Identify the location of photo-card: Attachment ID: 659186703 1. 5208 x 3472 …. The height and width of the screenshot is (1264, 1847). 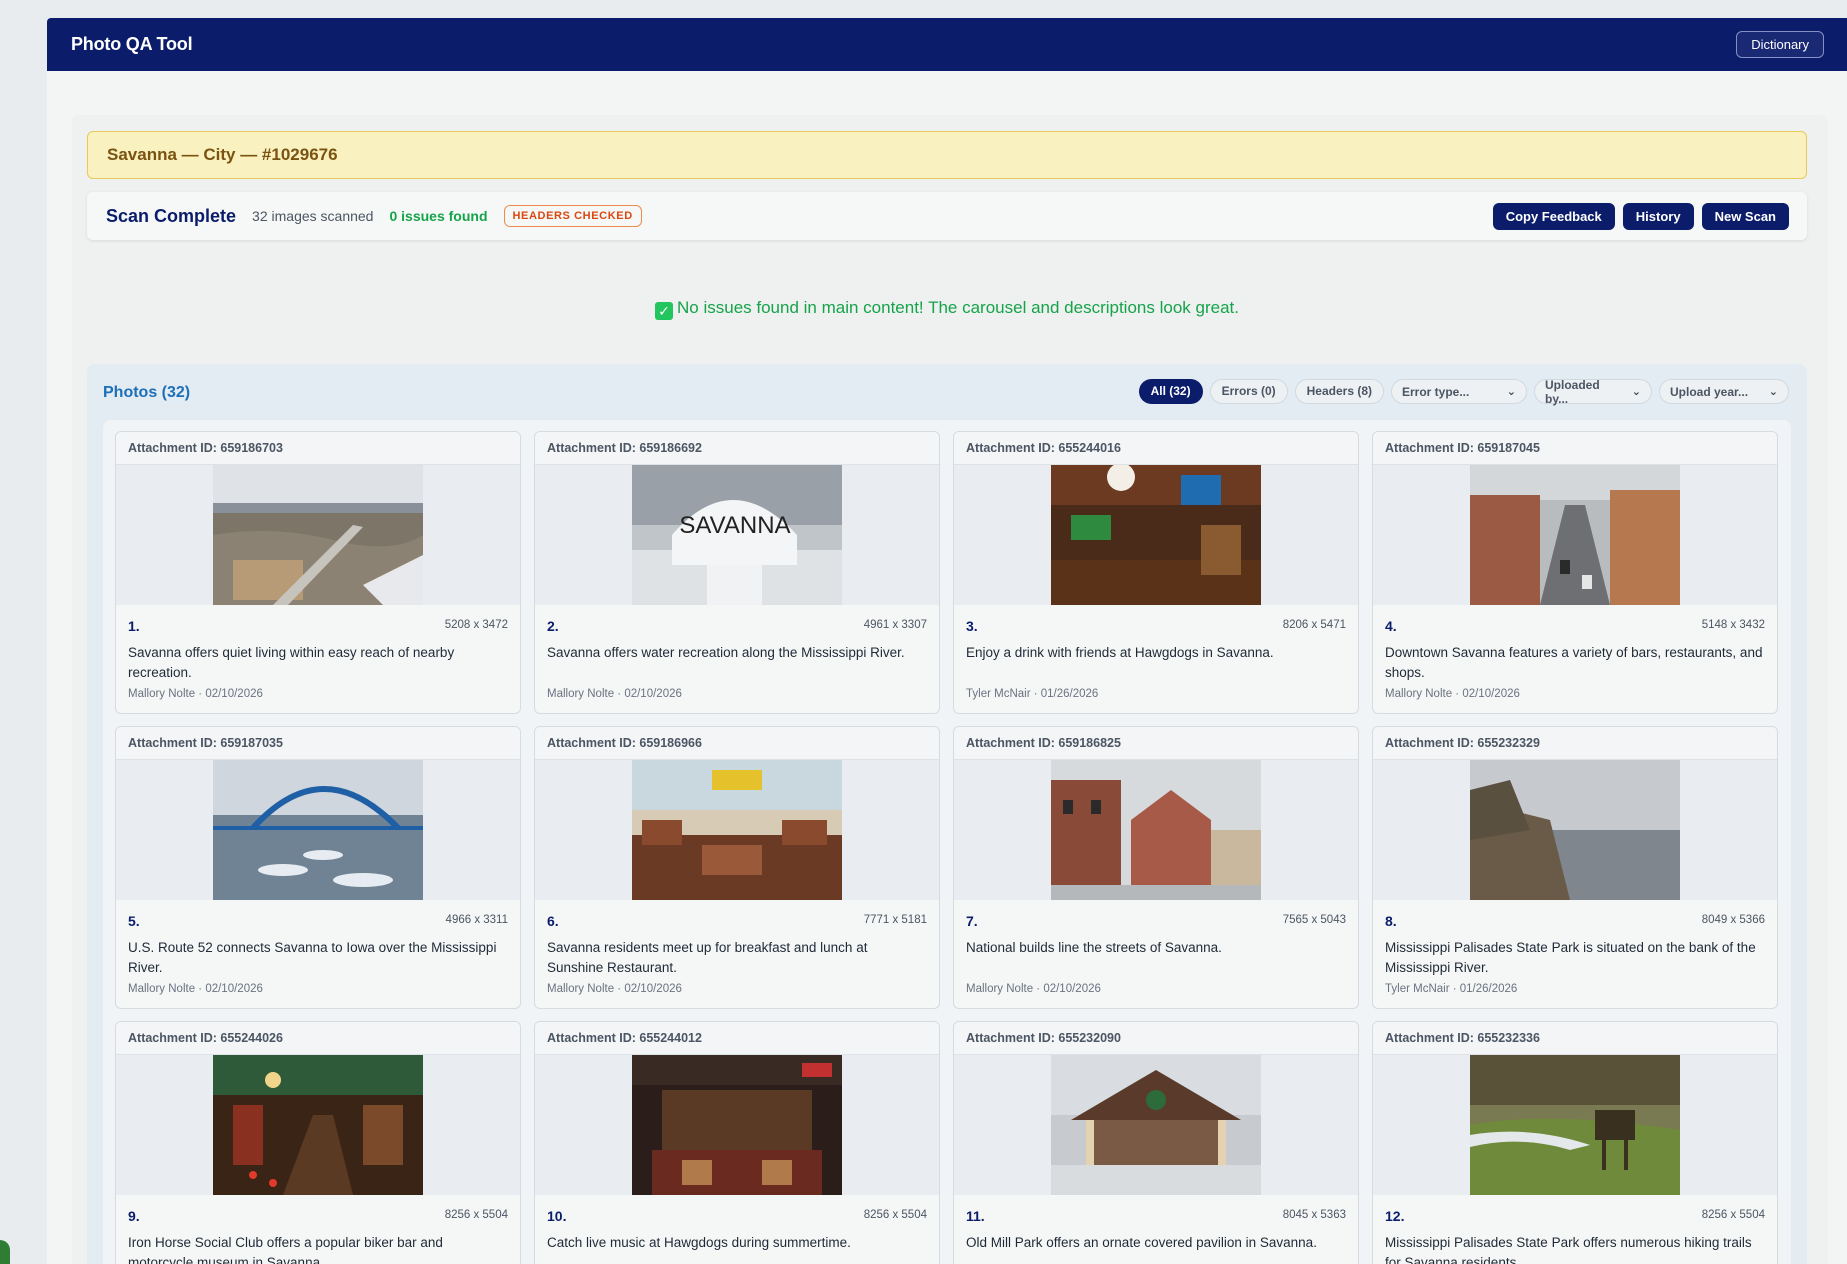
(318, 572).